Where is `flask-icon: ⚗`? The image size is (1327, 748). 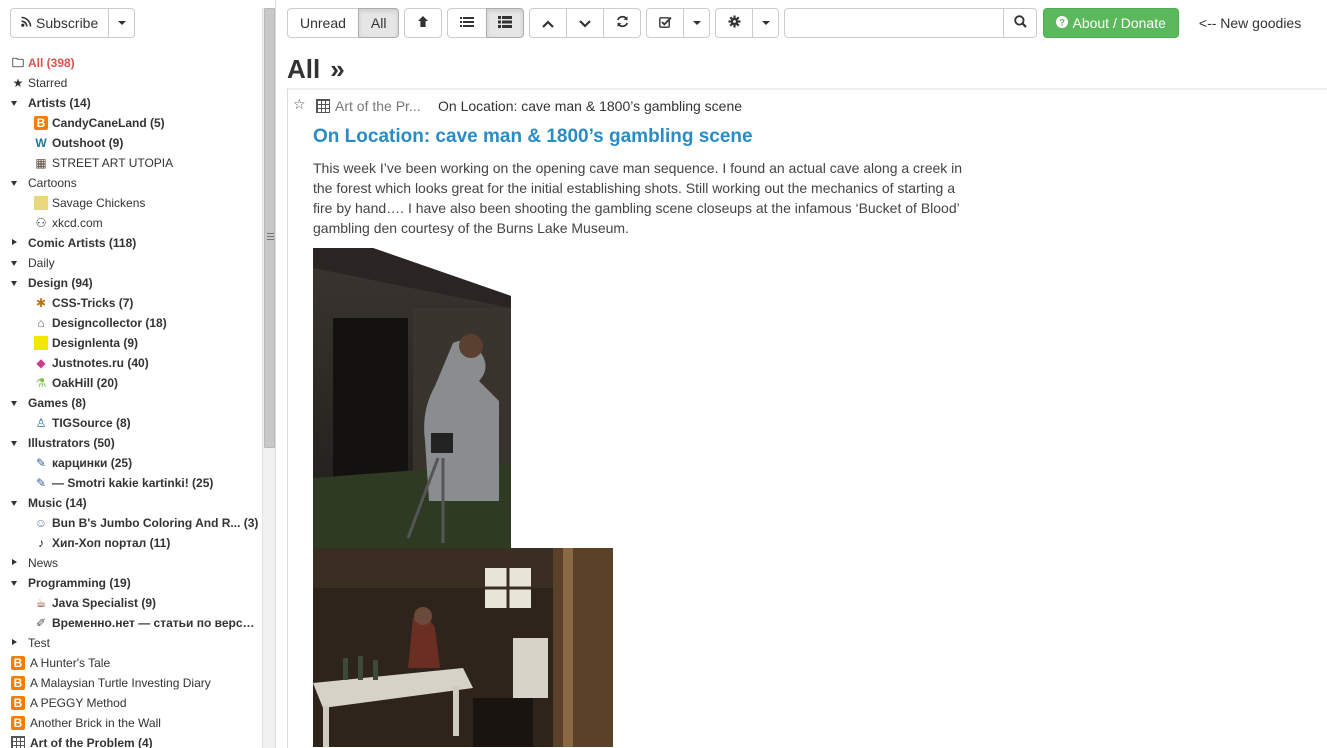
flask-icon: ⚗ is located at coordinates (41, 383).